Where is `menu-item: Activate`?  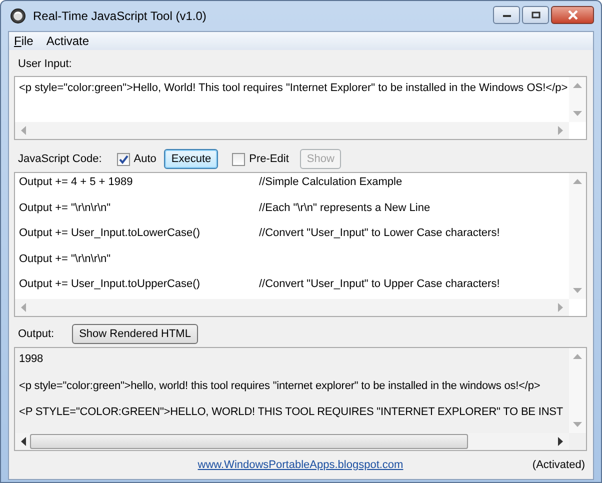
menu-item: Activate is located at coordinates (68, 41).